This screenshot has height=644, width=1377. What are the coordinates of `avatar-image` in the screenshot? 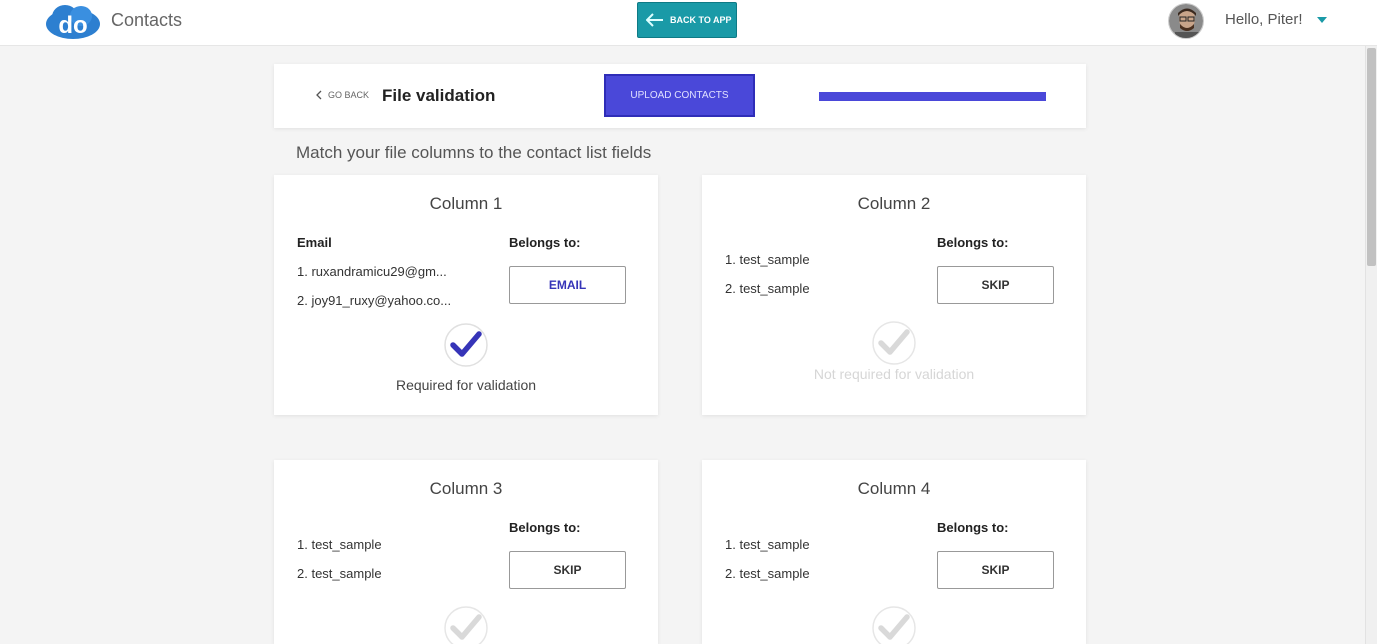 It's located at (1186, 21).